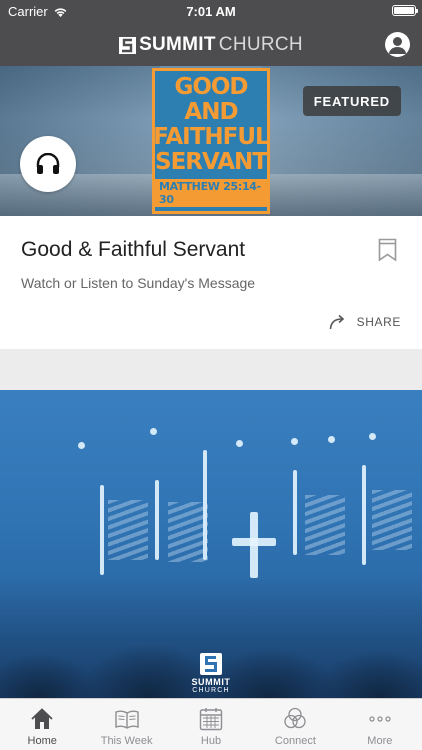 The image size is (422, 750). Describe the element at coordinates (211, 193) in the screenshot. I see `sermon-art-reference: MATTHEW 25:14-30` at that location.